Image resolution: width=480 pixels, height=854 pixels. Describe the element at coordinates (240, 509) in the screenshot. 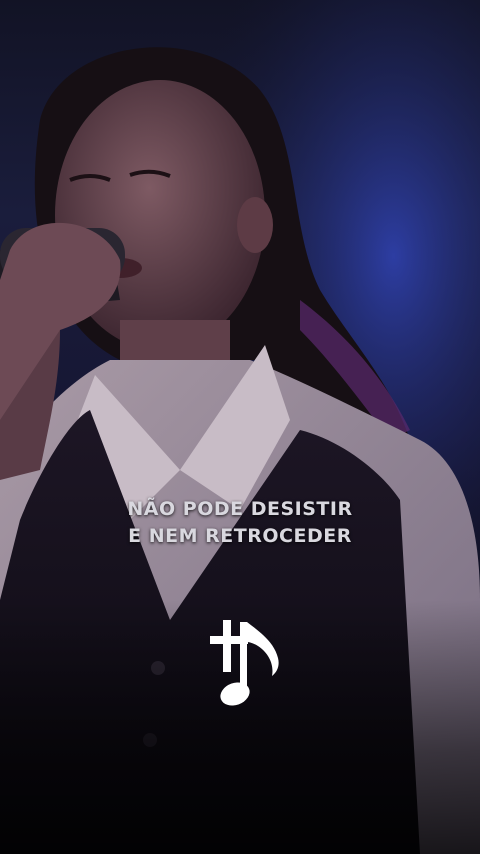

I see `lyrics-line-1: NÃO PODE DESISTIR` at that location.